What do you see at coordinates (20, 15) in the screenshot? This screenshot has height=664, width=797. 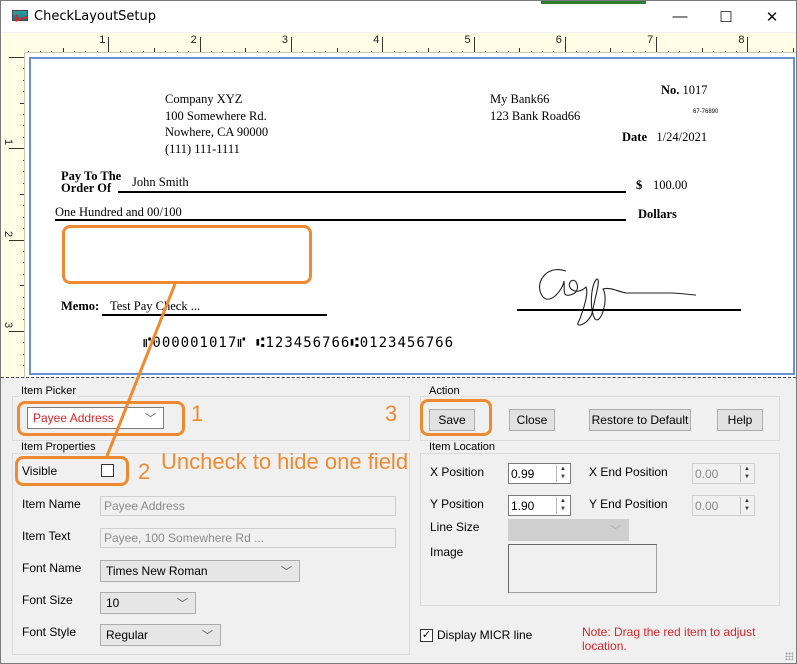 I see `app-chart-icon` at bounding box center [20, 15].